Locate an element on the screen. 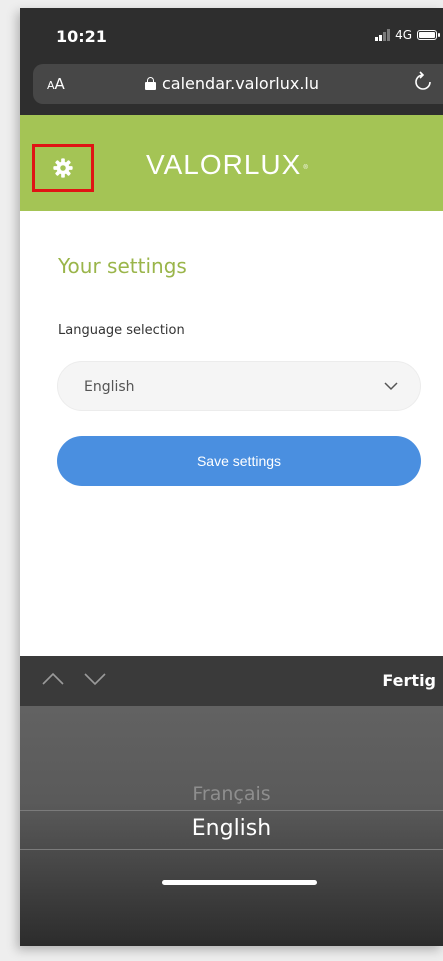 The width and height of the screenshot is (443, 961). language-select: English is located at coordinates (239, 386).